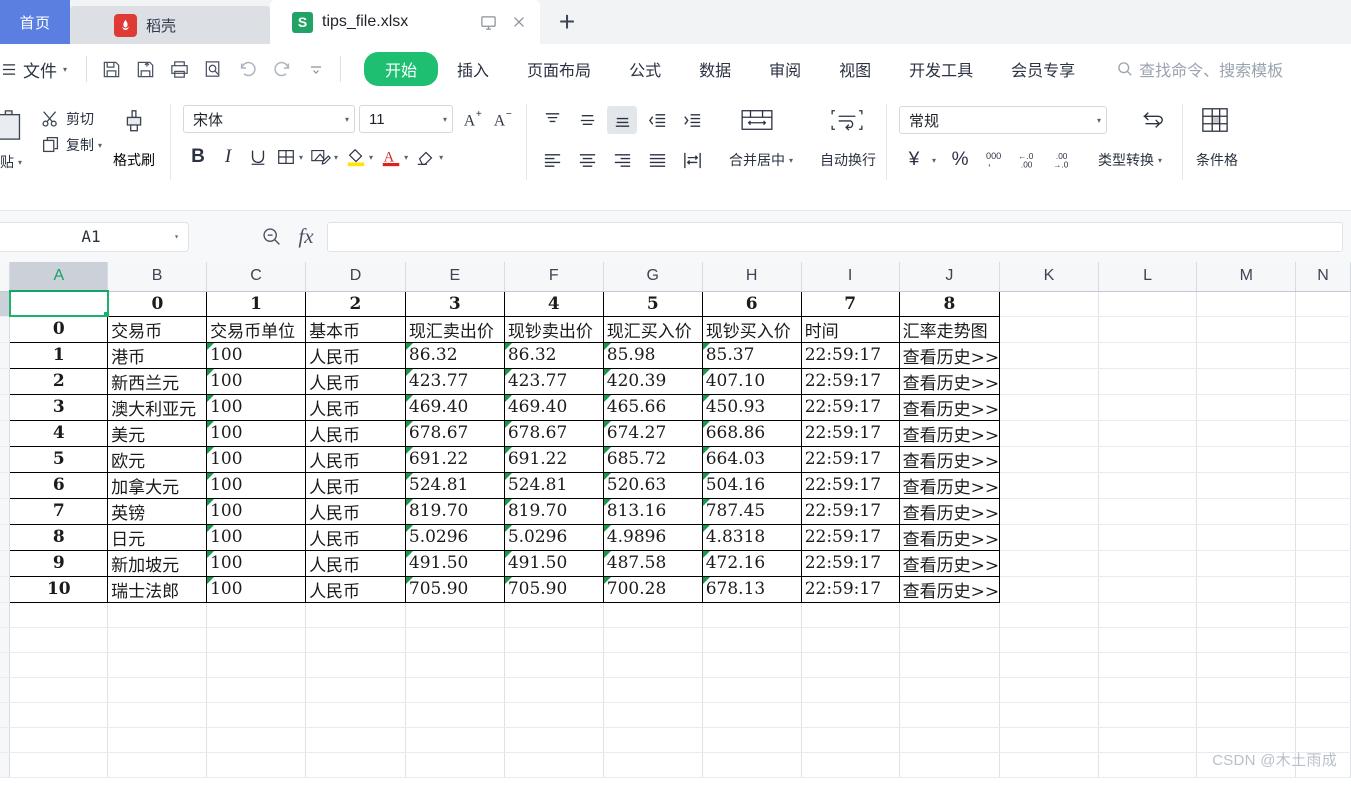  Describe the element at coordinates (59, 329) in the screenshot. I see `cell-a2: 0` at that location.